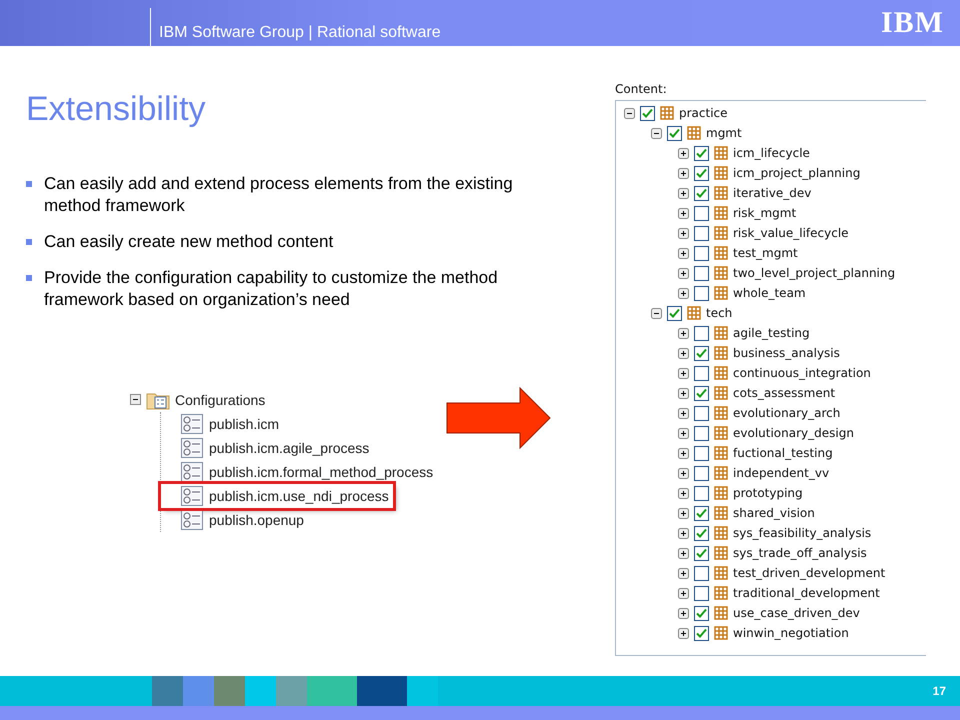  I want to click on tree-item: publish.icm.formal_method_process, so click(321, 472).